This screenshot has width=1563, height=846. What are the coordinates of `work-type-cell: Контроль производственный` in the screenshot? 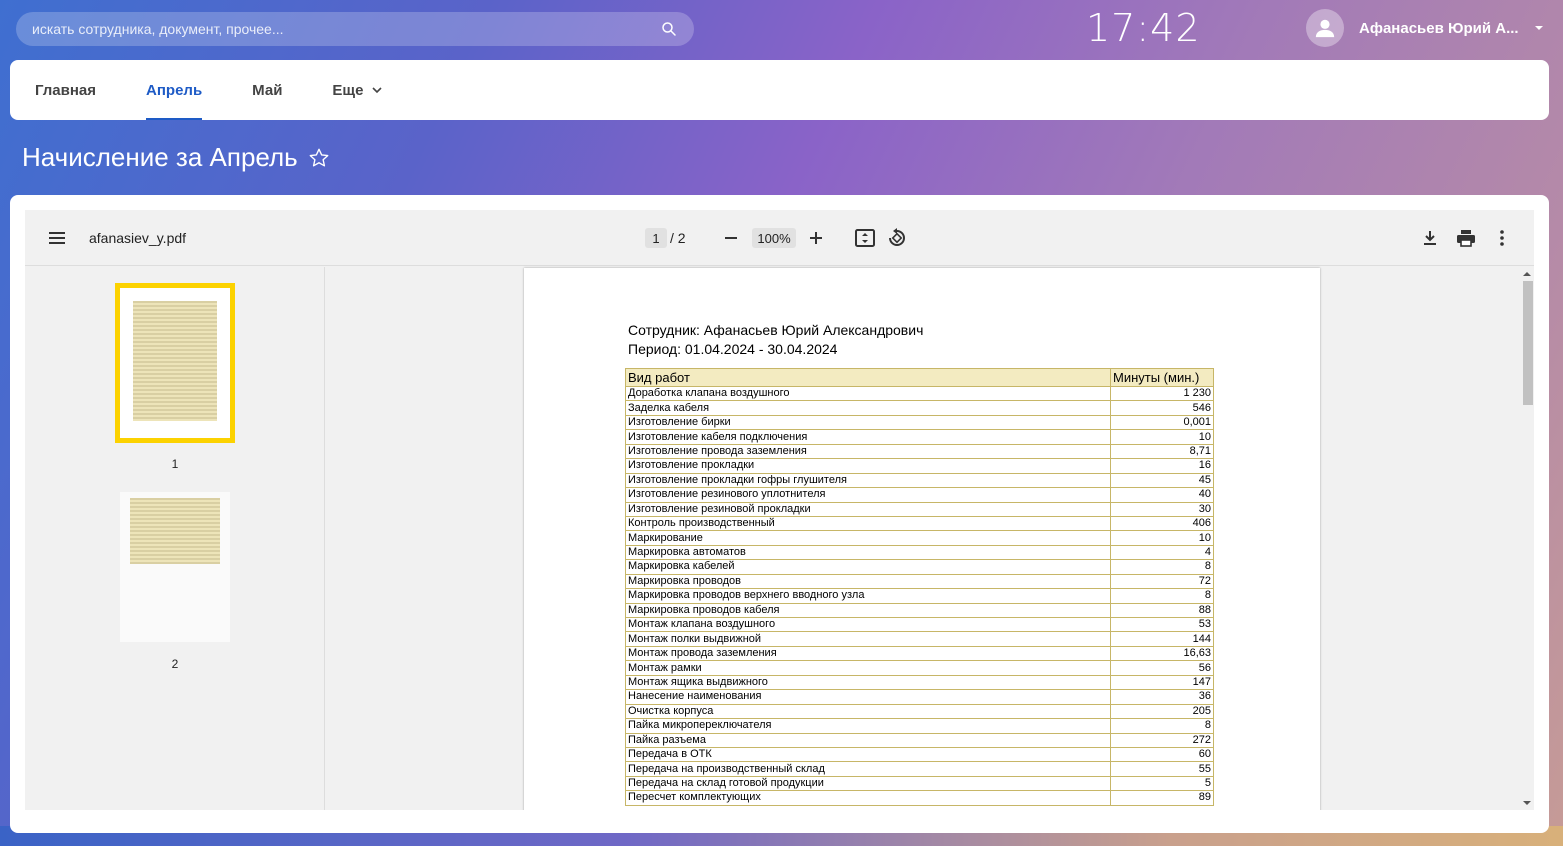 It's located at (868, 523).